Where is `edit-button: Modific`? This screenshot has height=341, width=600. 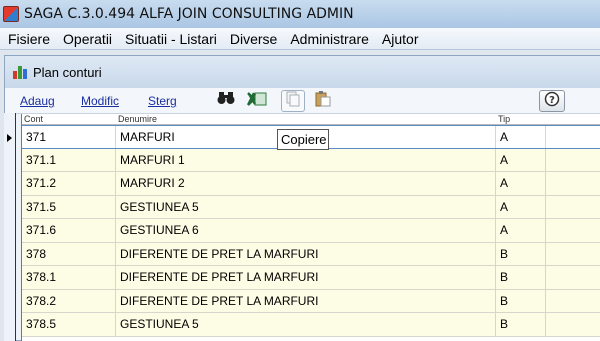 edit-button: Modific is located at coordinates (100, 101).